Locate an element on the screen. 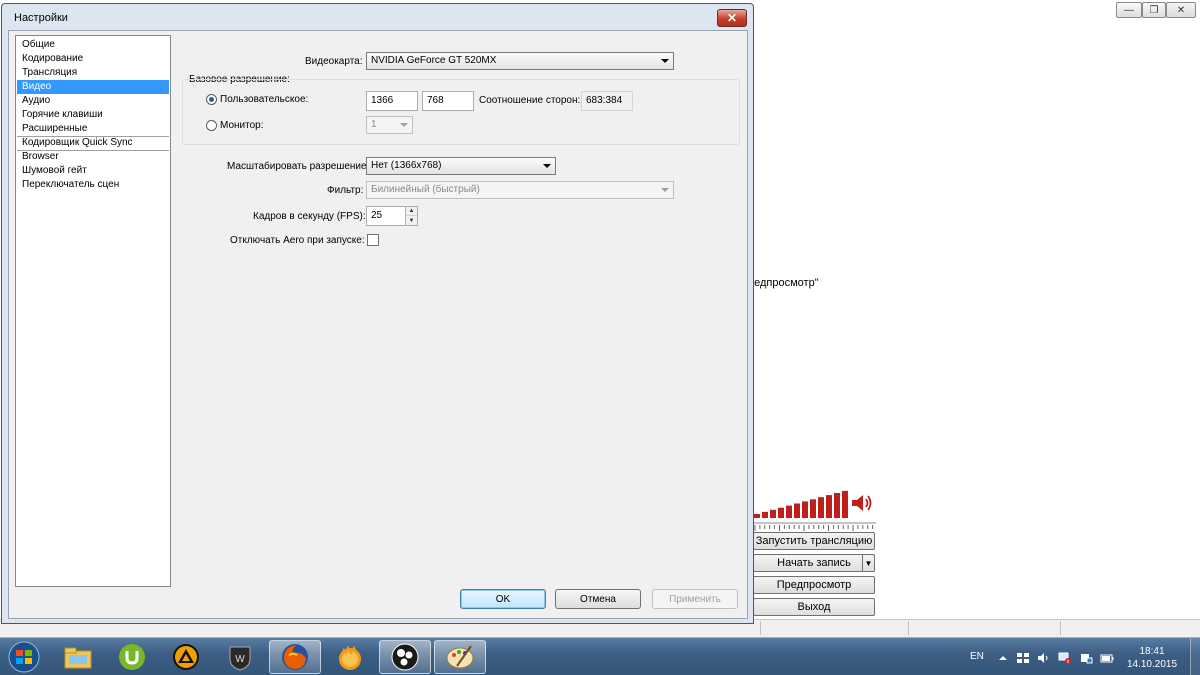 The width and height of the screenshot is (1200, 675). network-error-icon: x is located at coordinates (1065, 658).